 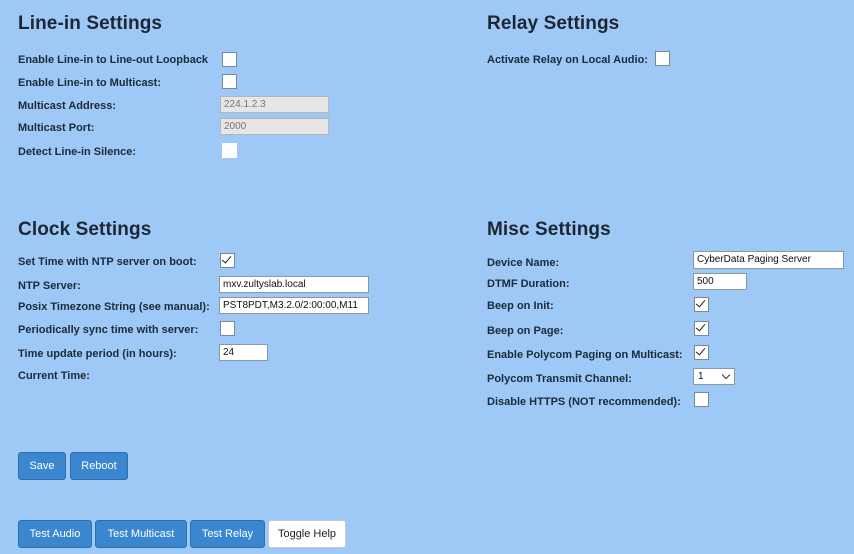 What do you see at coordinates (768, 260) in the screenshot?
I see `device-name-input: CyberData Paging Server` at bounding box center [768, 260].